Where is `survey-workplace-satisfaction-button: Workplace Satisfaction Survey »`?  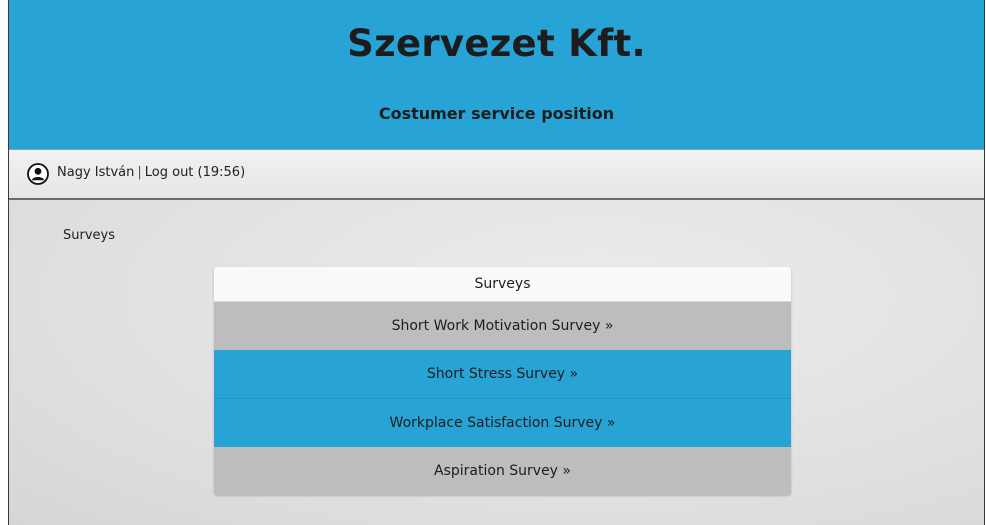 survey-workplace-satisfaction-button: Workplace Satisfaction Survey » is located at coordinates (502, 422).